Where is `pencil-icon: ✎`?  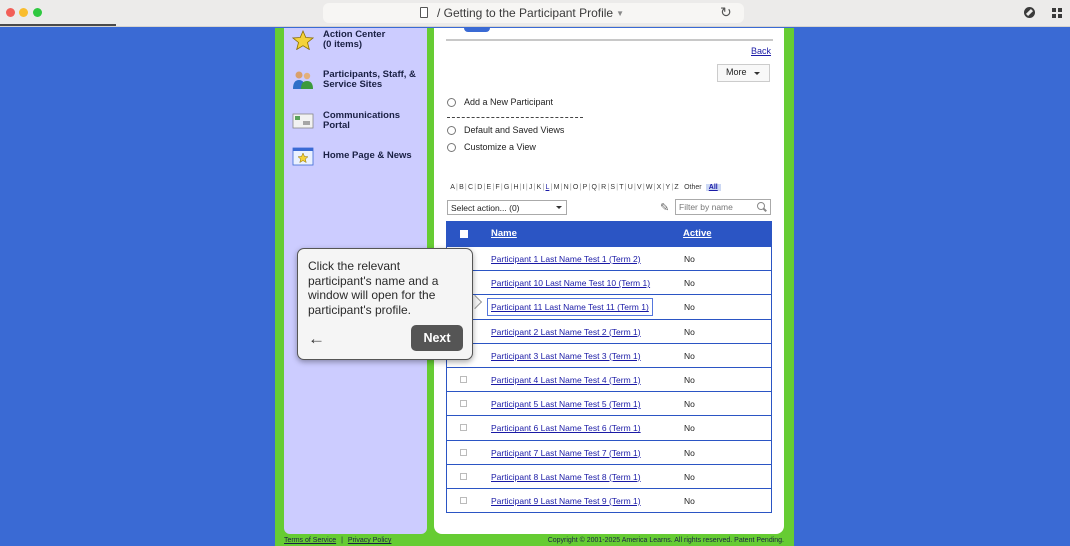
pencil-icon: ✎ is located at coordinates (664, 207).